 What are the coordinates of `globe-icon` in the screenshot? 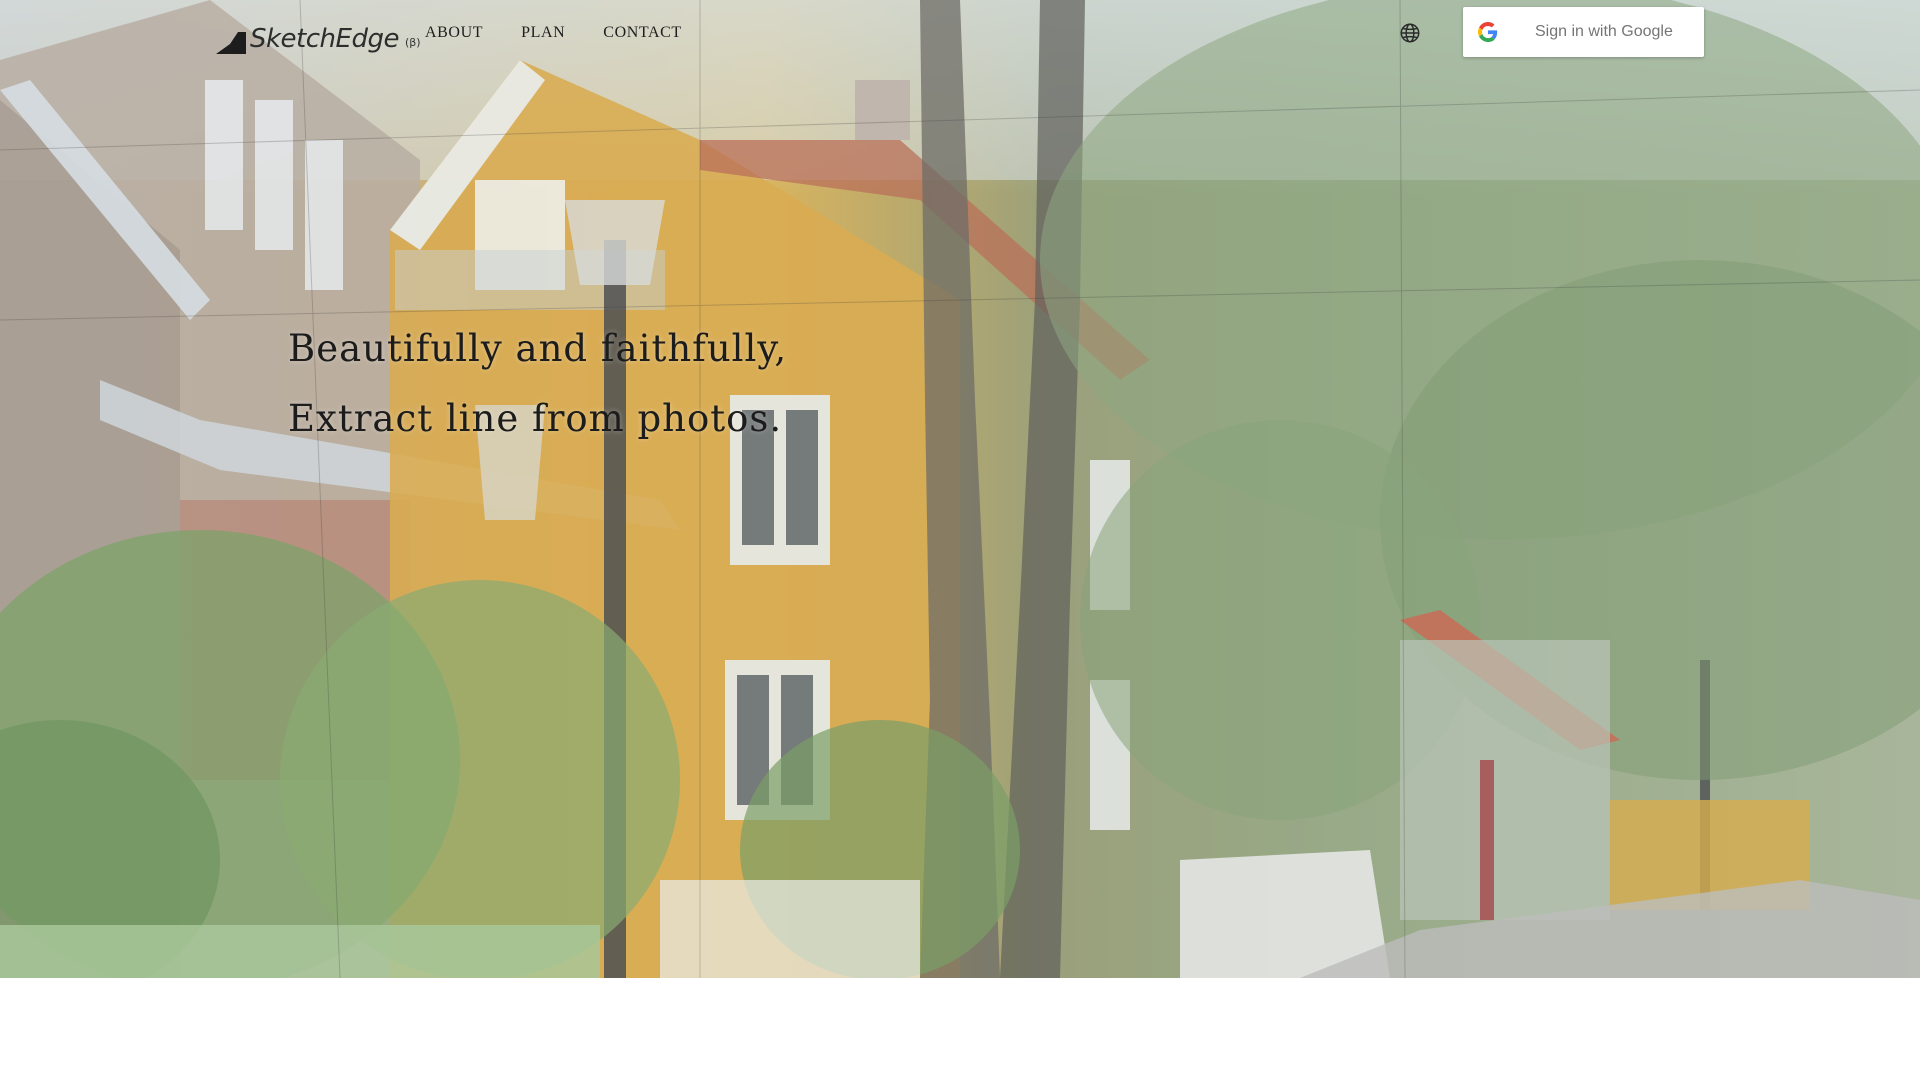 It's located at (1410, 33).